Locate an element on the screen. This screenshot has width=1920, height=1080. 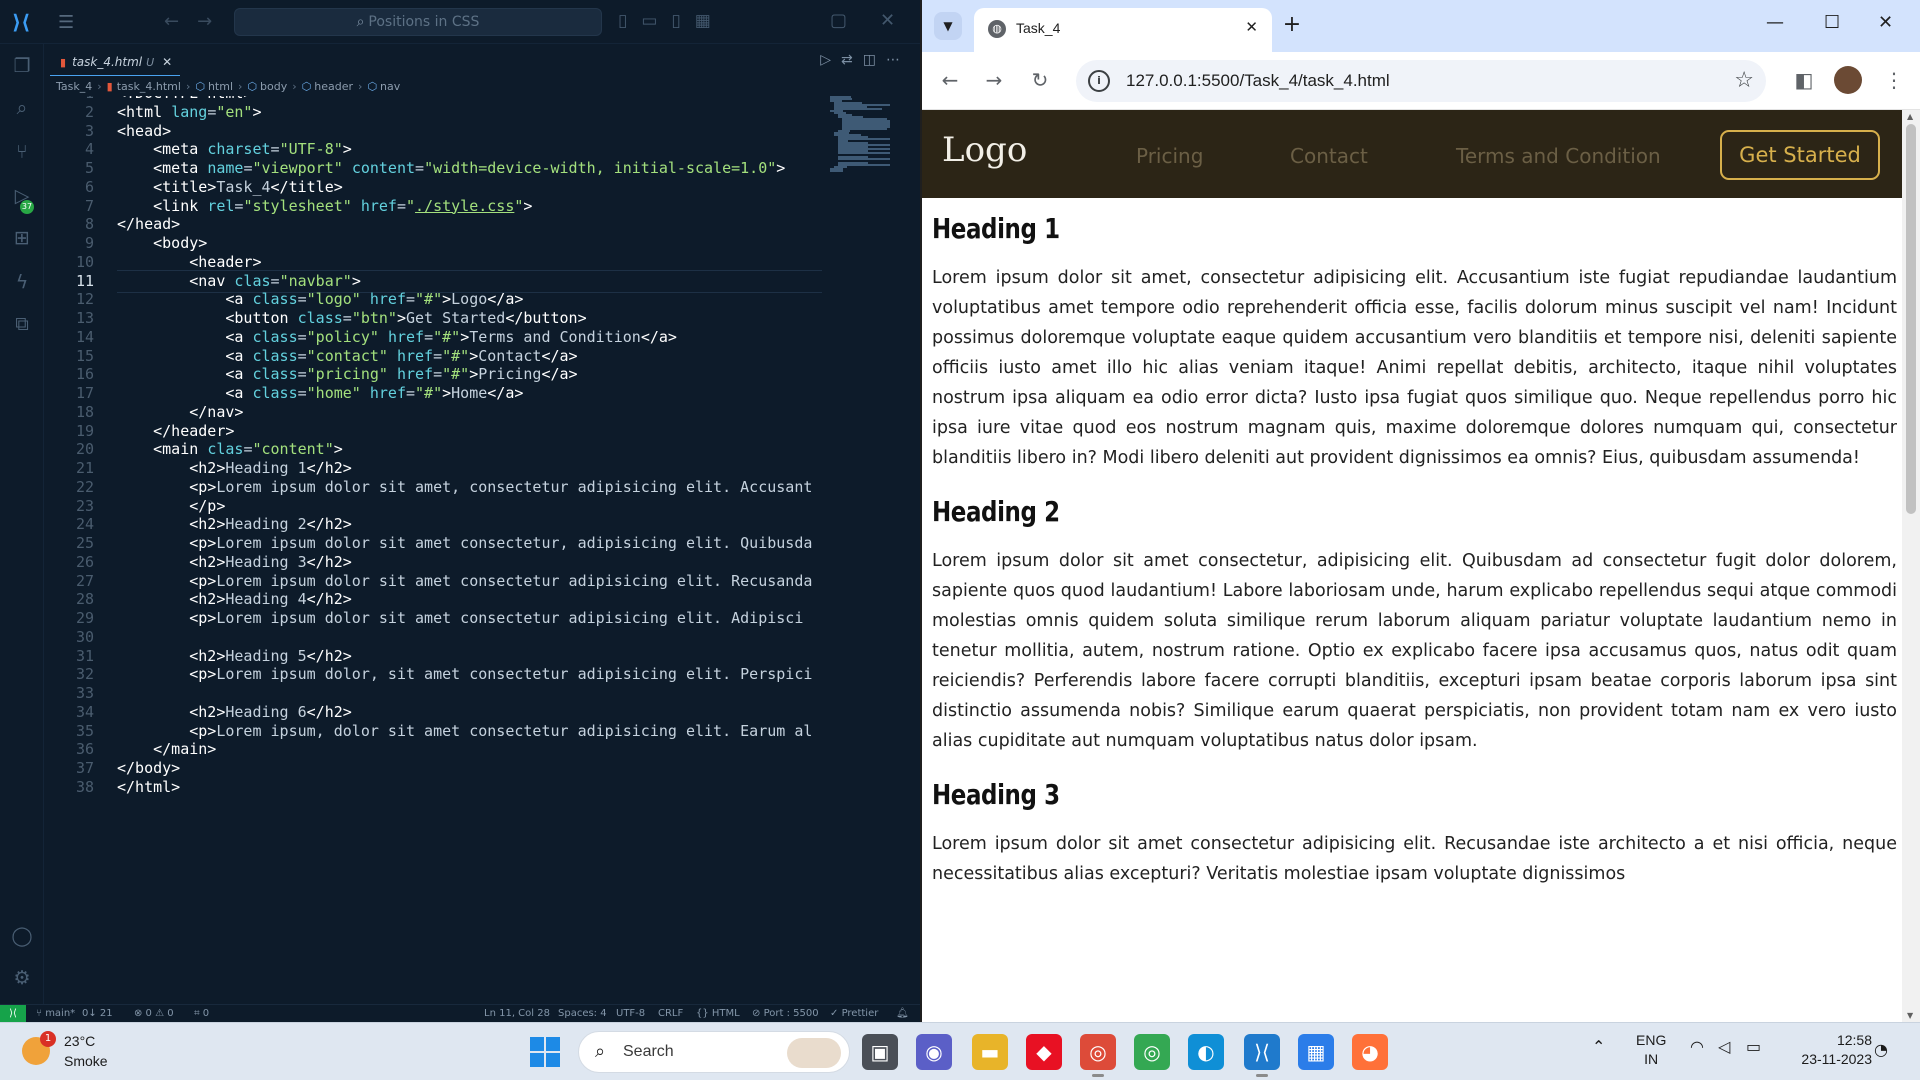
search-icon: ⌕ is located at coordinates (600, 1051).